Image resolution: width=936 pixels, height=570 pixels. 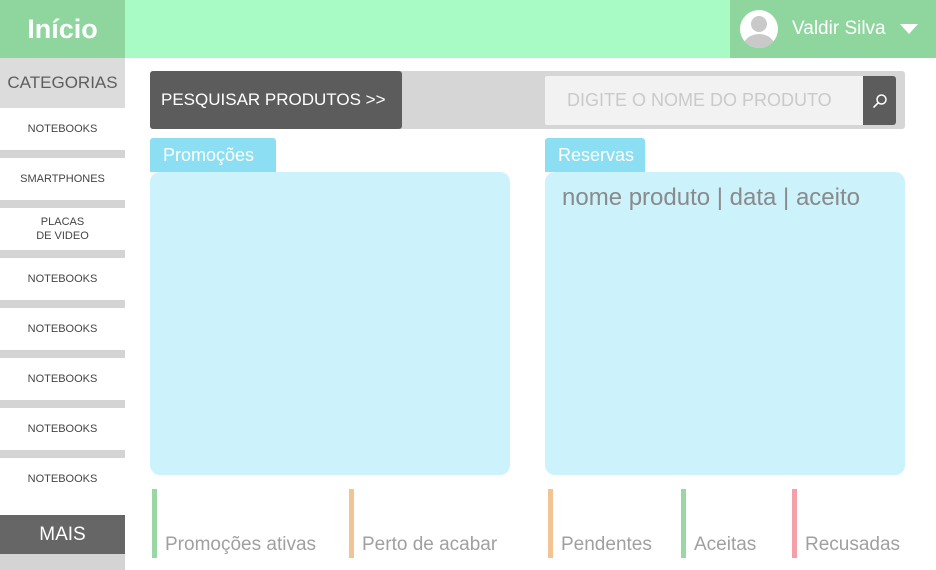 What do you see at coordinates (839, 28) in the screenshot?
I see `user-name: Valdir Silva` at bounding box center [839, 28].